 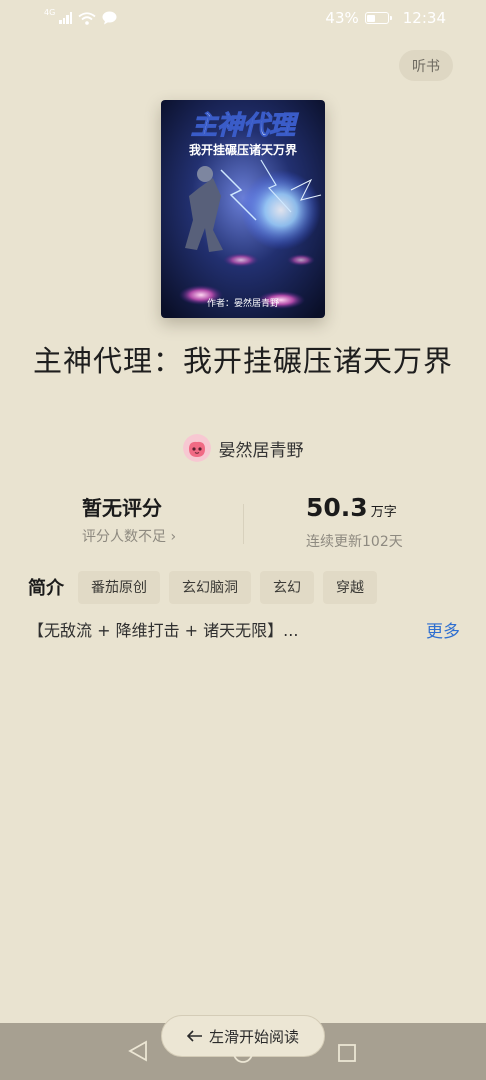 What do you see at coordinates (287, 587) in the screenshot?
I see `tag-chip: 玄幻` at bounding box center [287, 587].